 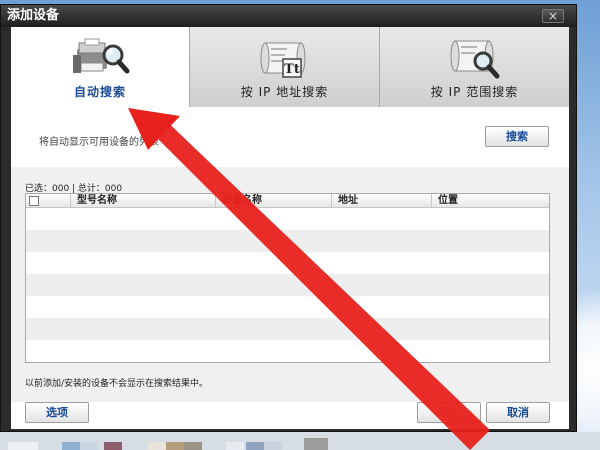 I want to click on column-address: 地址, so click(x=381, y=201).